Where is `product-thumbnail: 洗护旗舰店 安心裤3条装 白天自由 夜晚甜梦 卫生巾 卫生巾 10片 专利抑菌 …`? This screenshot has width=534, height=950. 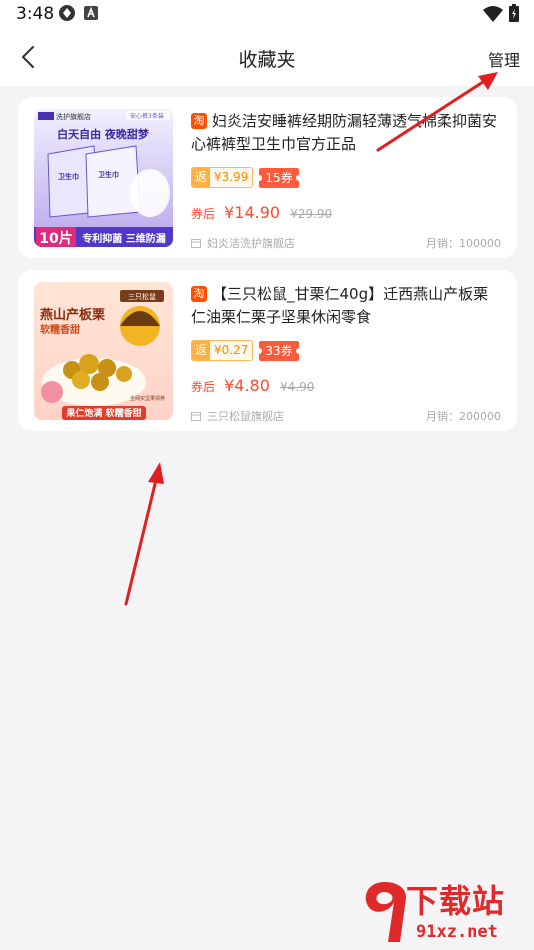
product-thumbnail: 洗护旗舰店 安心裤3条装 白天自由 夜晚甜梦 卫生巾 卫生巾 10片 专利抑菌 … is located at coordinates (103, 178).